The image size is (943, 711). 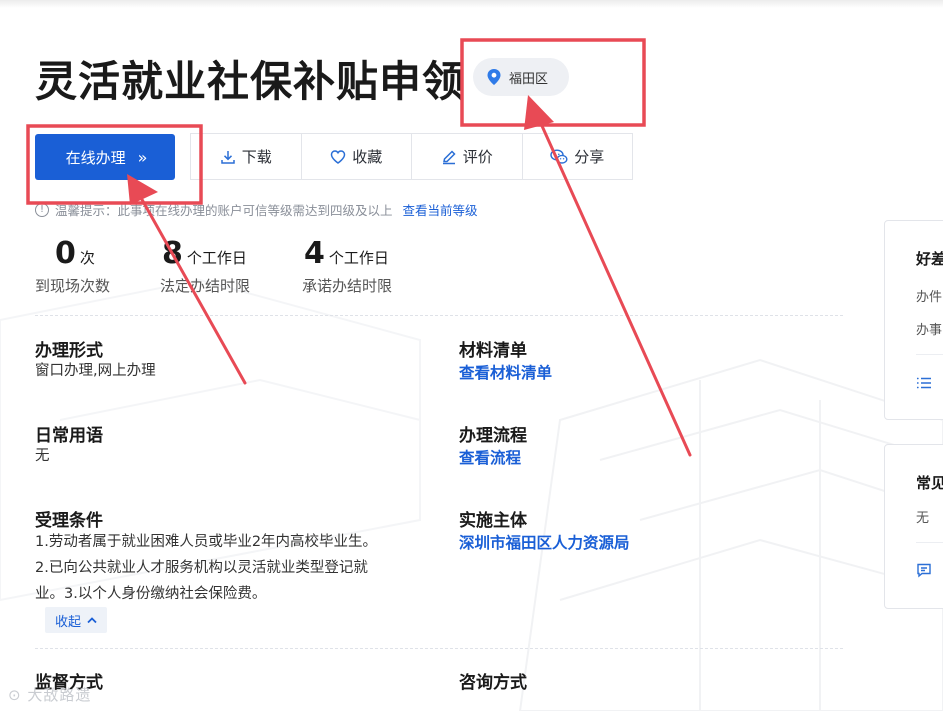 I want to click on stat-value: 0, so click(x=65, y=253).